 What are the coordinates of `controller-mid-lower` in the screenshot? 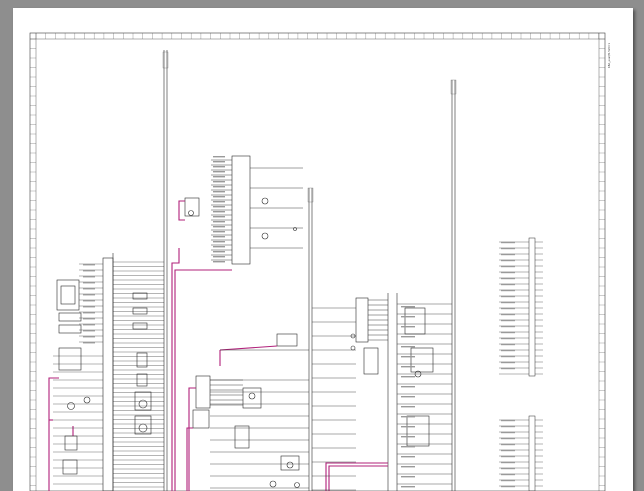 It's located at (246, 410).